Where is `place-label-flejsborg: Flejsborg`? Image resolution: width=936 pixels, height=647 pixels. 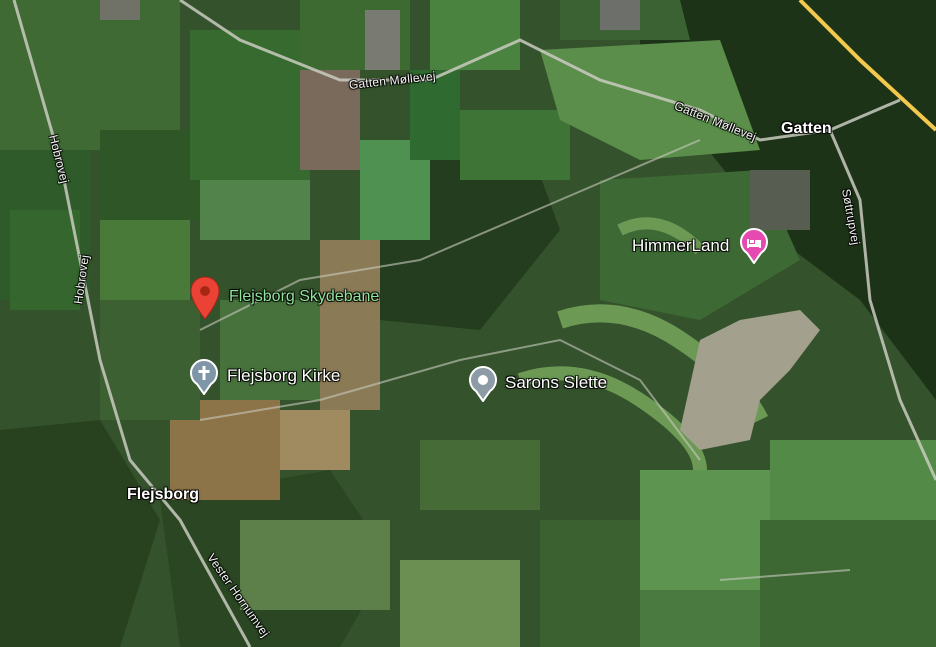 place-label-flejsborg: Flejsborg is located at coordinates (163, 495).